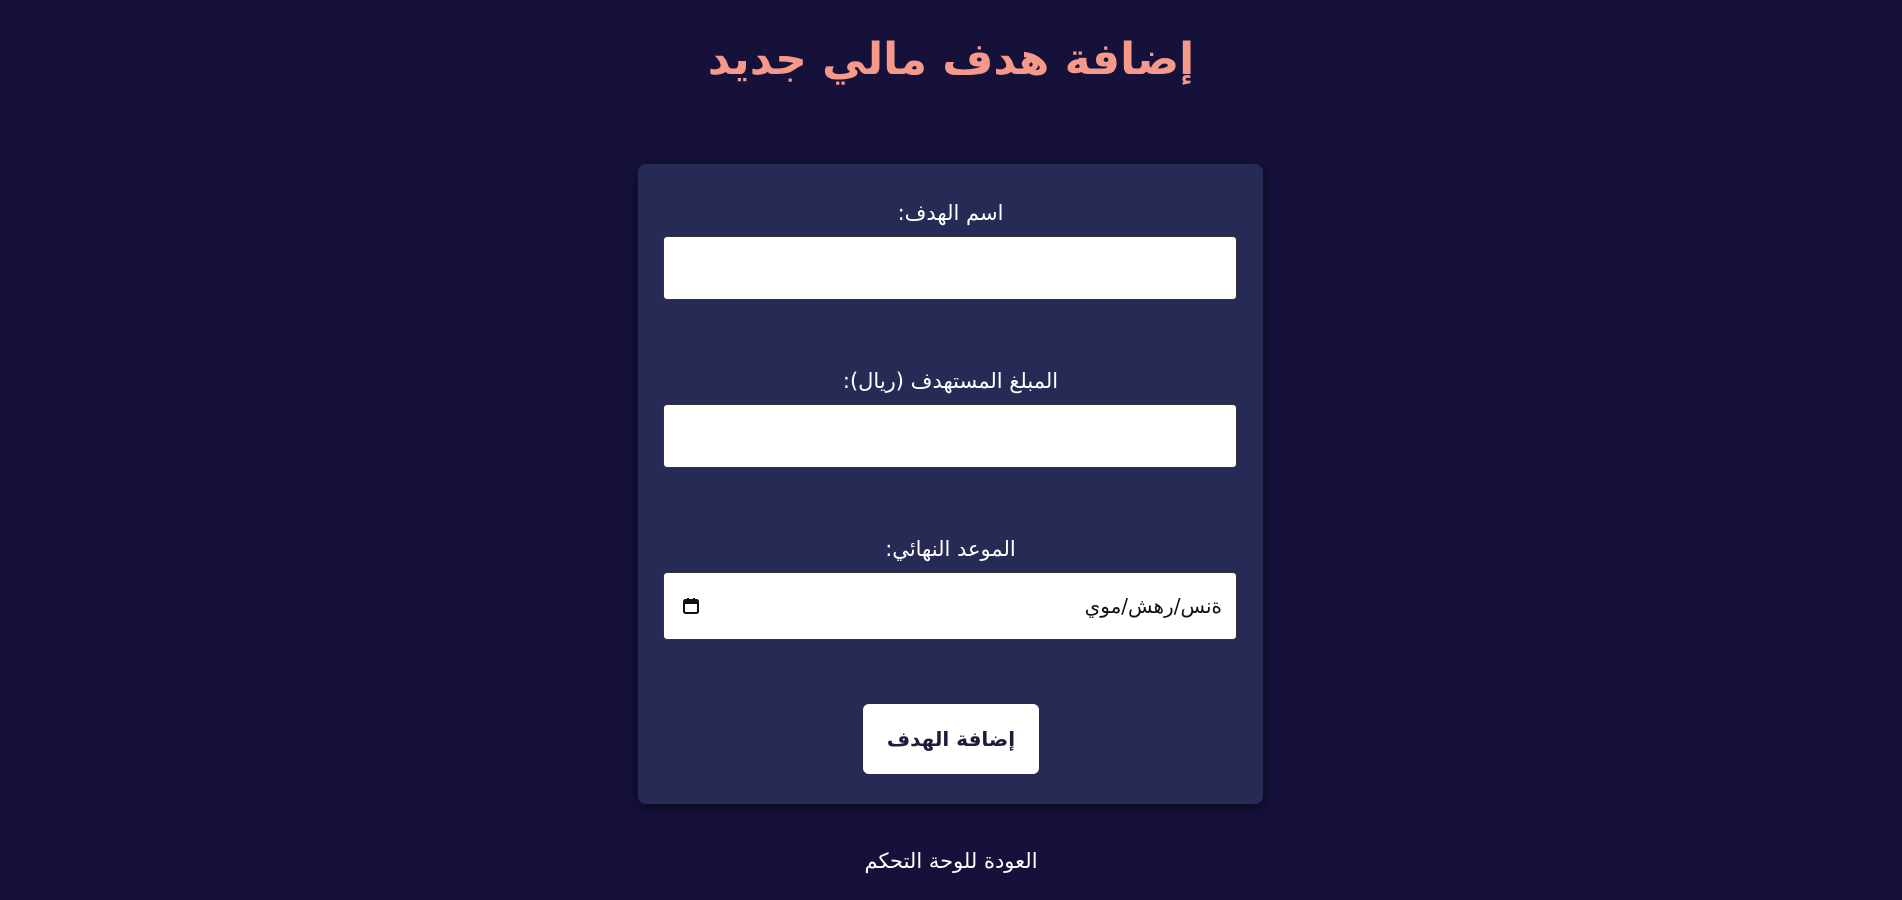 The height and width of the screenshot is (900, 1902). I want to click on calendar-icon, so click(691, 606).